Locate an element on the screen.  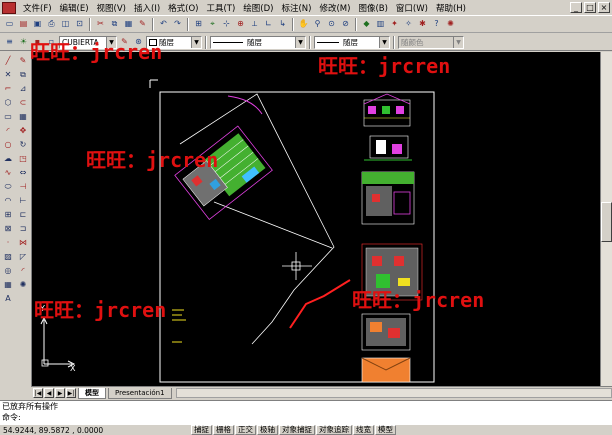
menu-dimension: 标注(N) is located at coordinates (296, 8).